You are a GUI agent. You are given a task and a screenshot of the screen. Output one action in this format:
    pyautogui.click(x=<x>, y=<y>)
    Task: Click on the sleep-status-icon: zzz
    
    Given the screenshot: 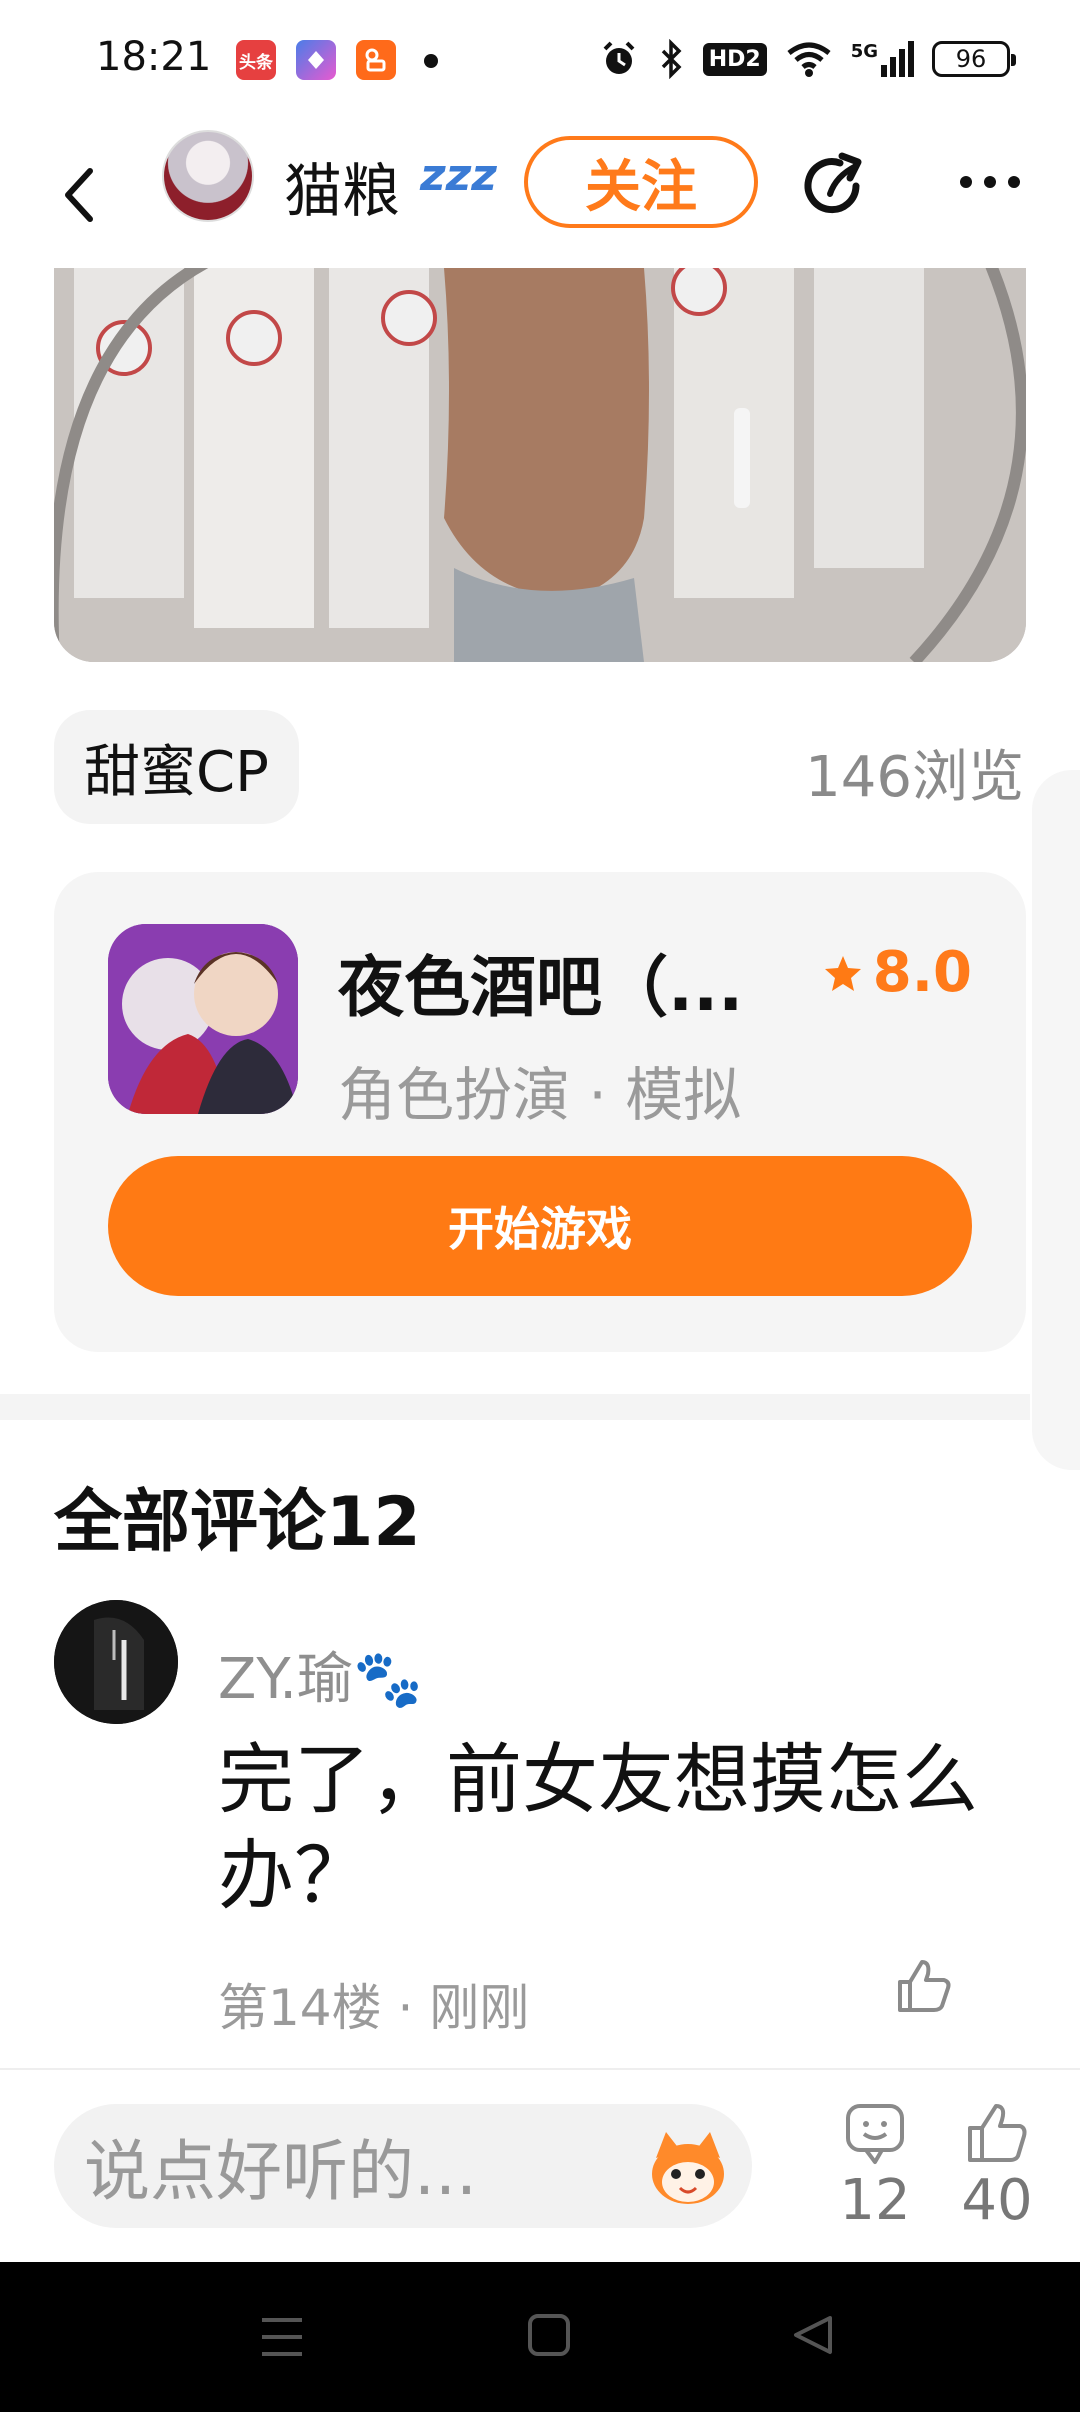 What is the action you would take?
    pyautogui.click(x=458, y=175)
    